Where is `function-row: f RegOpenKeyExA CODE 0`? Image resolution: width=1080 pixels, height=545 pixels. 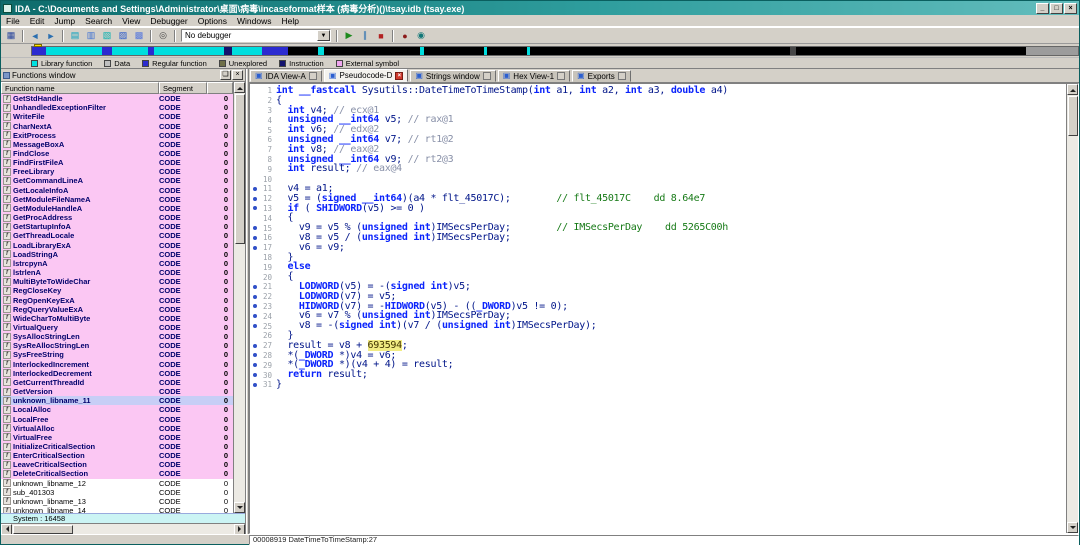
function-row: f RegOpenKeyExA CODE 0 is located at coordinates (117, 300).